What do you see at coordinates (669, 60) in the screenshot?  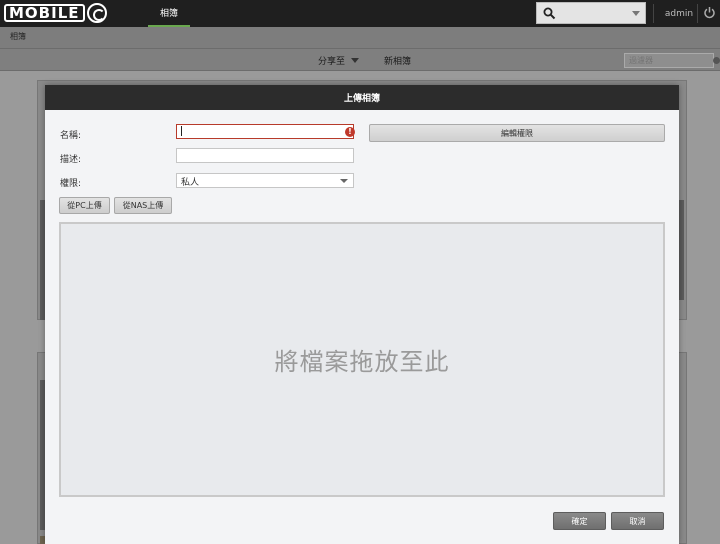 I see `filter-input` at bounding box center [669, 60].